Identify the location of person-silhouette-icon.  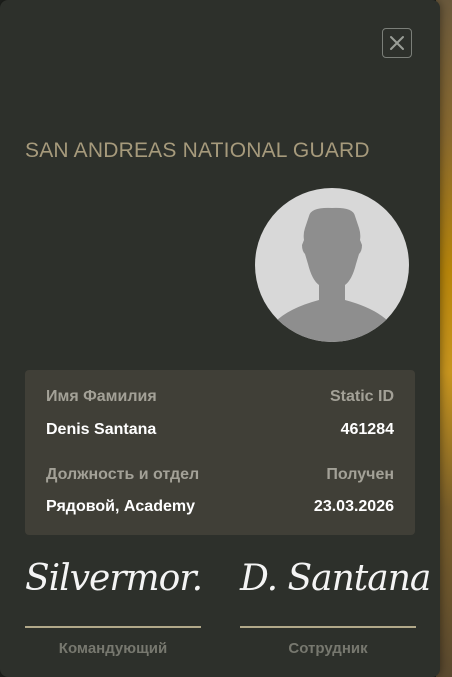
(332, 274).